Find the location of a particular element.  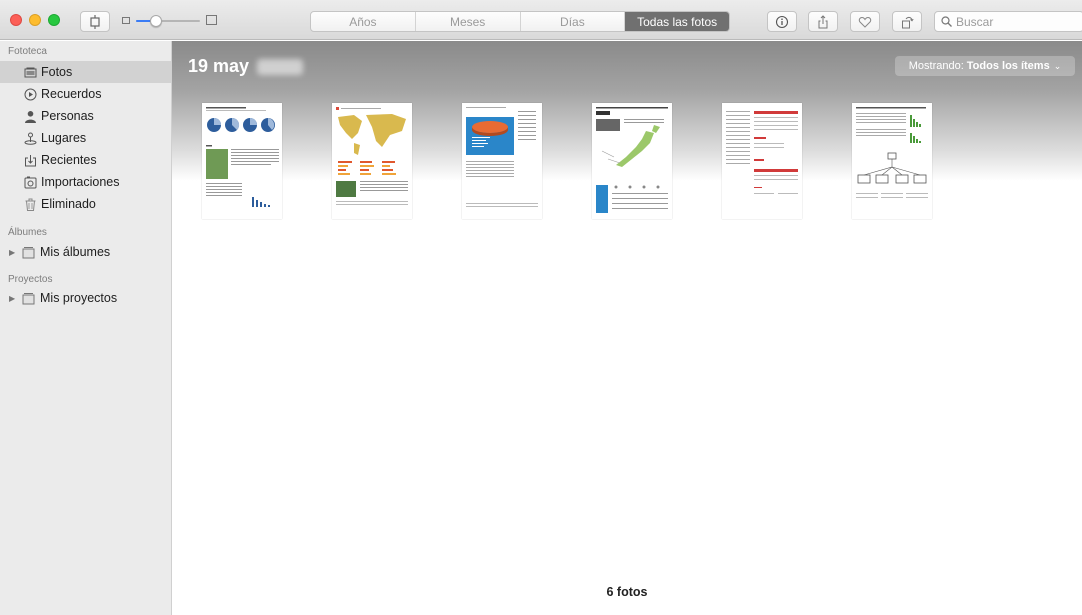

tab-days: Días is located at coordinates (573, 21).